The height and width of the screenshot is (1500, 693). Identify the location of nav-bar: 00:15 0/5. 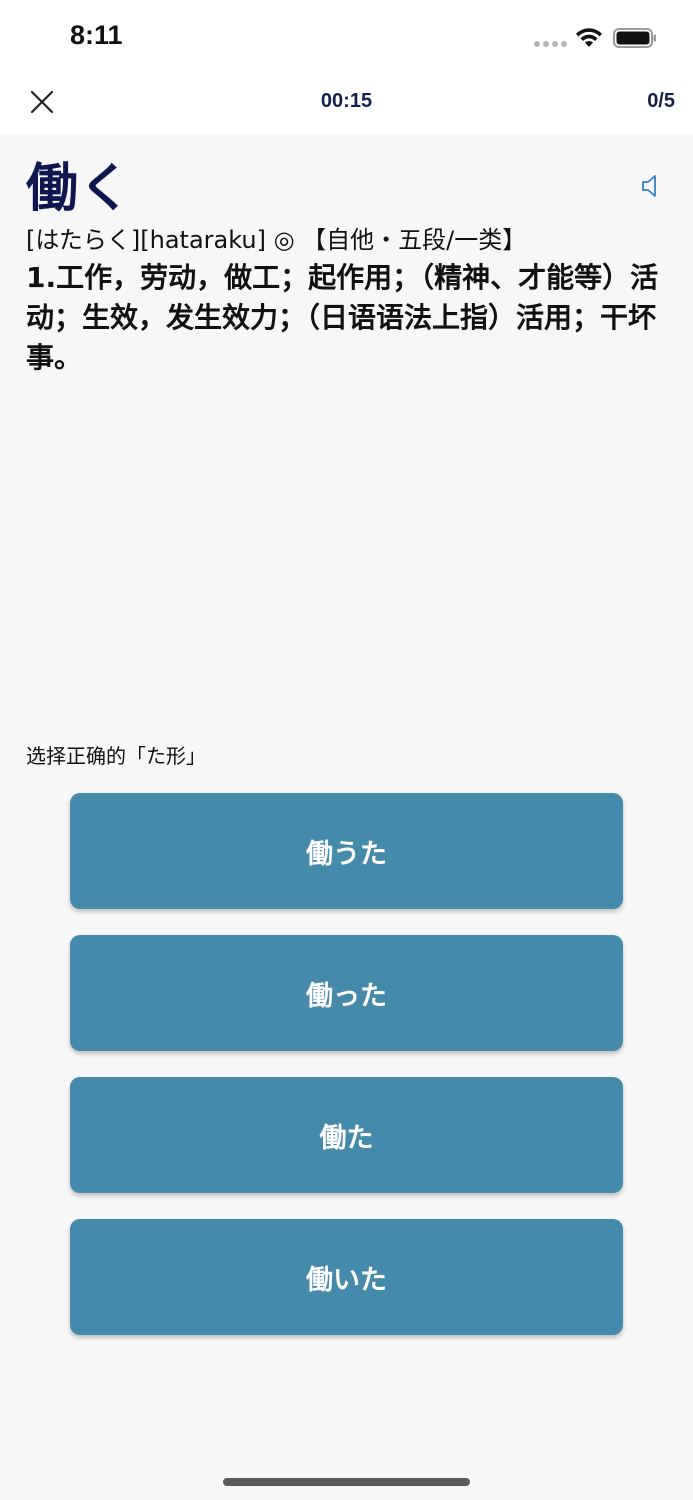
(346, 105).